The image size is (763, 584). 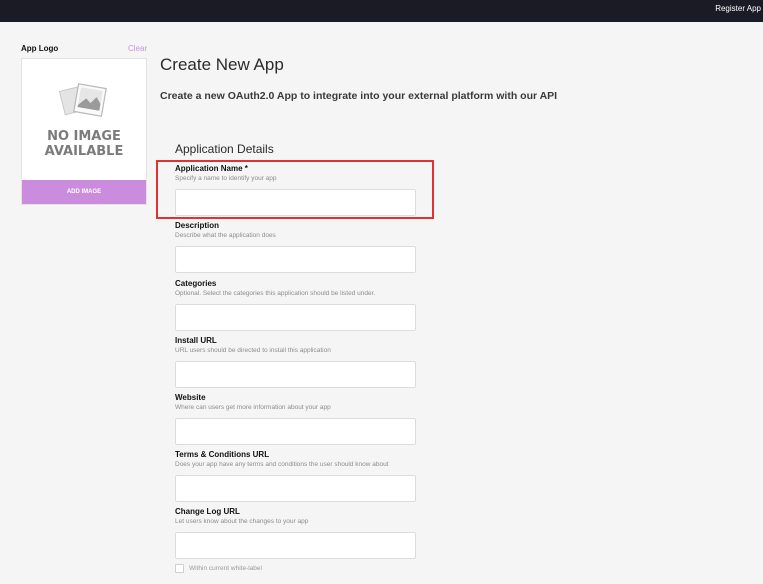 What do you see at coordinates (295, 488) in the screenshot?
I see `terms-url-input` at bounding box center [295, 488].